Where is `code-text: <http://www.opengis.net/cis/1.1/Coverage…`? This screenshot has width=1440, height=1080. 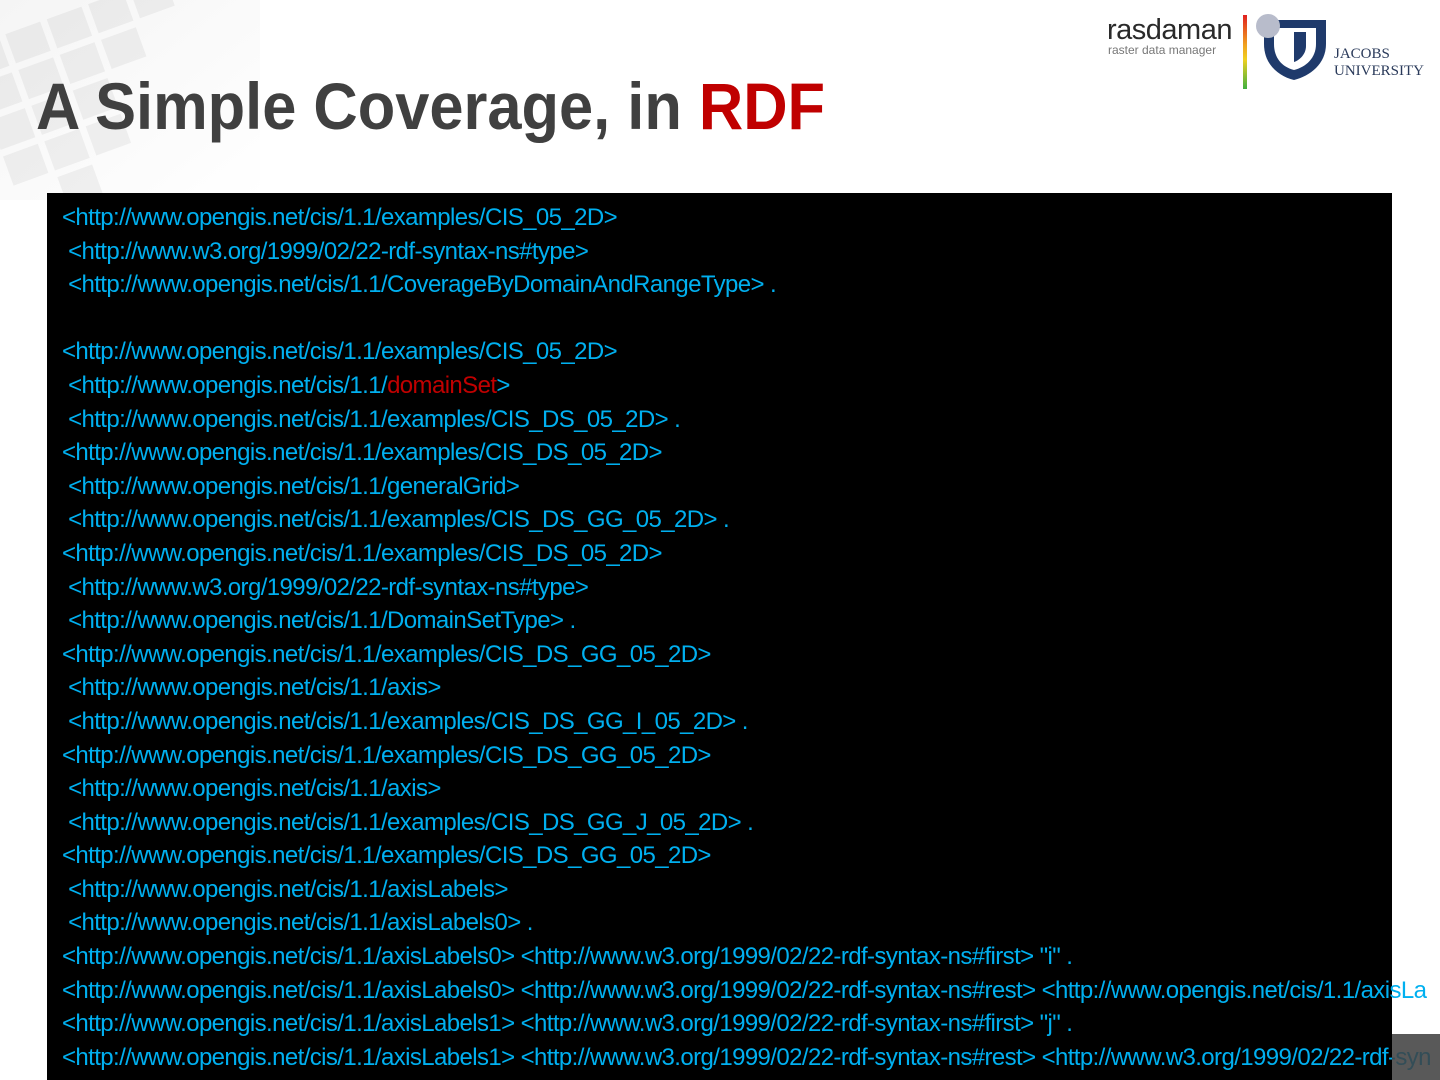
code-text: <http://www.opengis.net/cis/1.1/Coverage… is located at coordinates (419, 285).